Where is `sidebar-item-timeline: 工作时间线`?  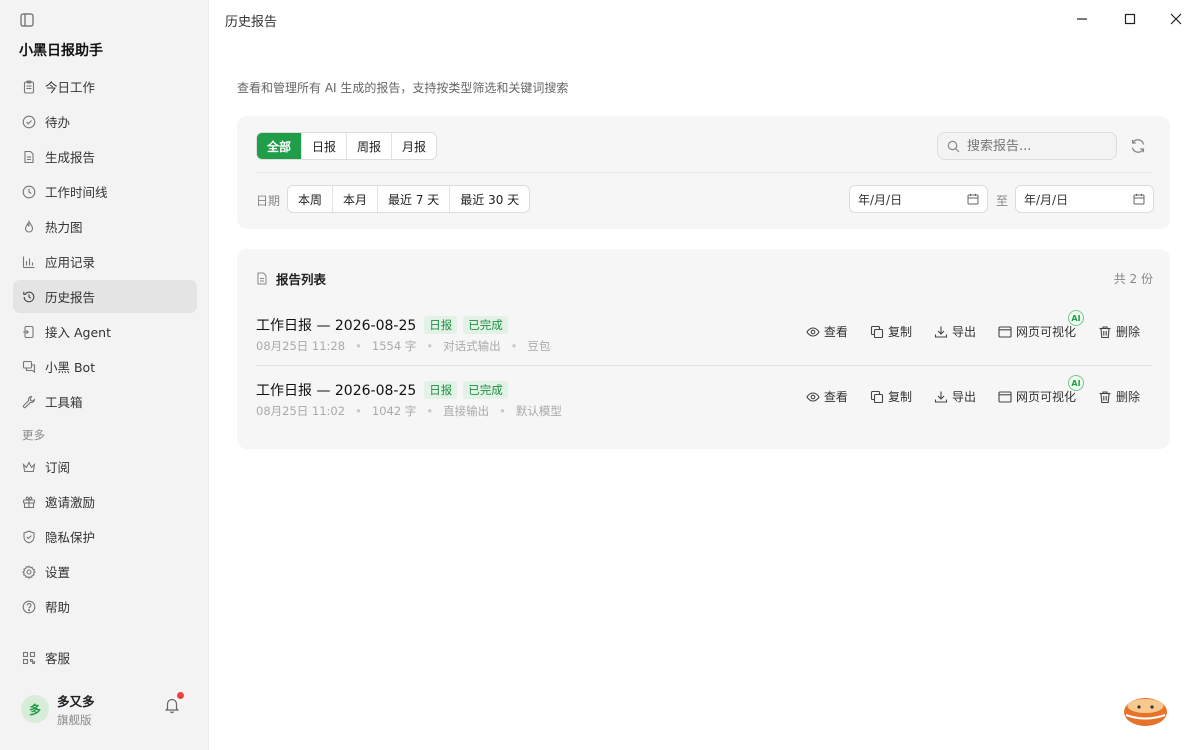 sidebar-item-timeline: 工作时间线 is located at coordinates (105, 191).